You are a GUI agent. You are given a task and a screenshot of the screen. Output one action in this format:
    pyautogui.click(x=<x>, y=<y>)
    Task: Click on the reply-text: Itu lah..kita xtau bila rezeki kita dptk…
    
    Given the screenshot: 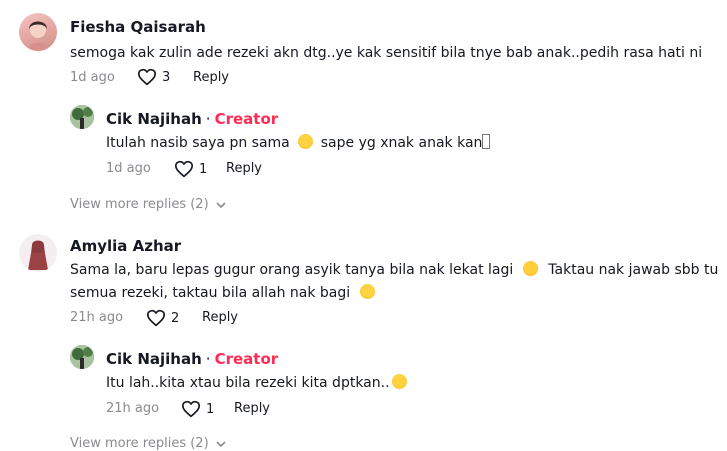 What is the action you would take?
    pyautogui.click(x=257, y=383)
    